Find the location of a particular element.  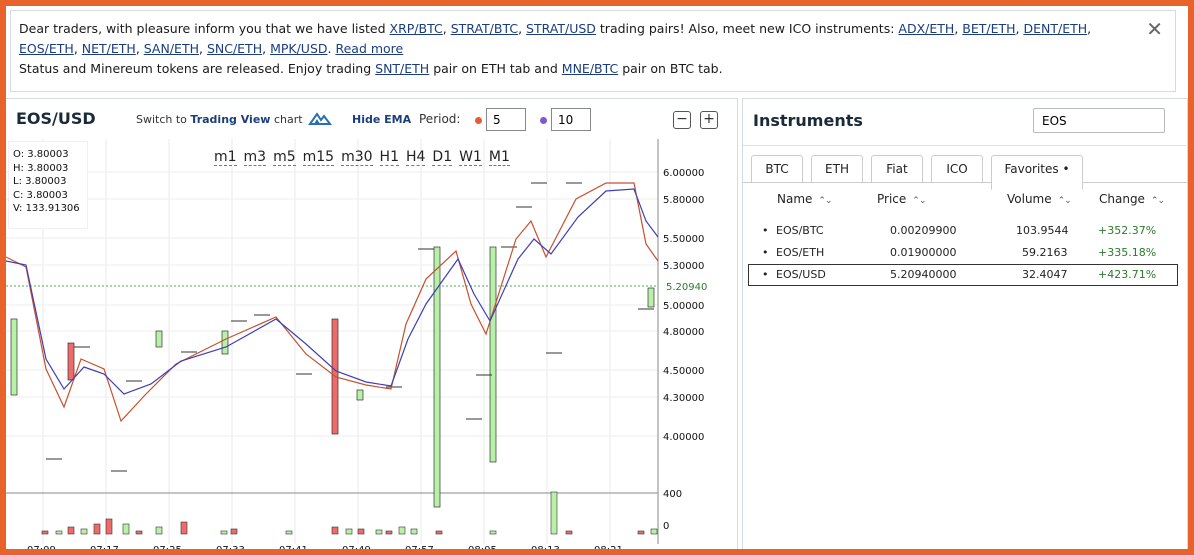

link-xrp-btc: XRP/BTC is located at coordinates (416, 28).